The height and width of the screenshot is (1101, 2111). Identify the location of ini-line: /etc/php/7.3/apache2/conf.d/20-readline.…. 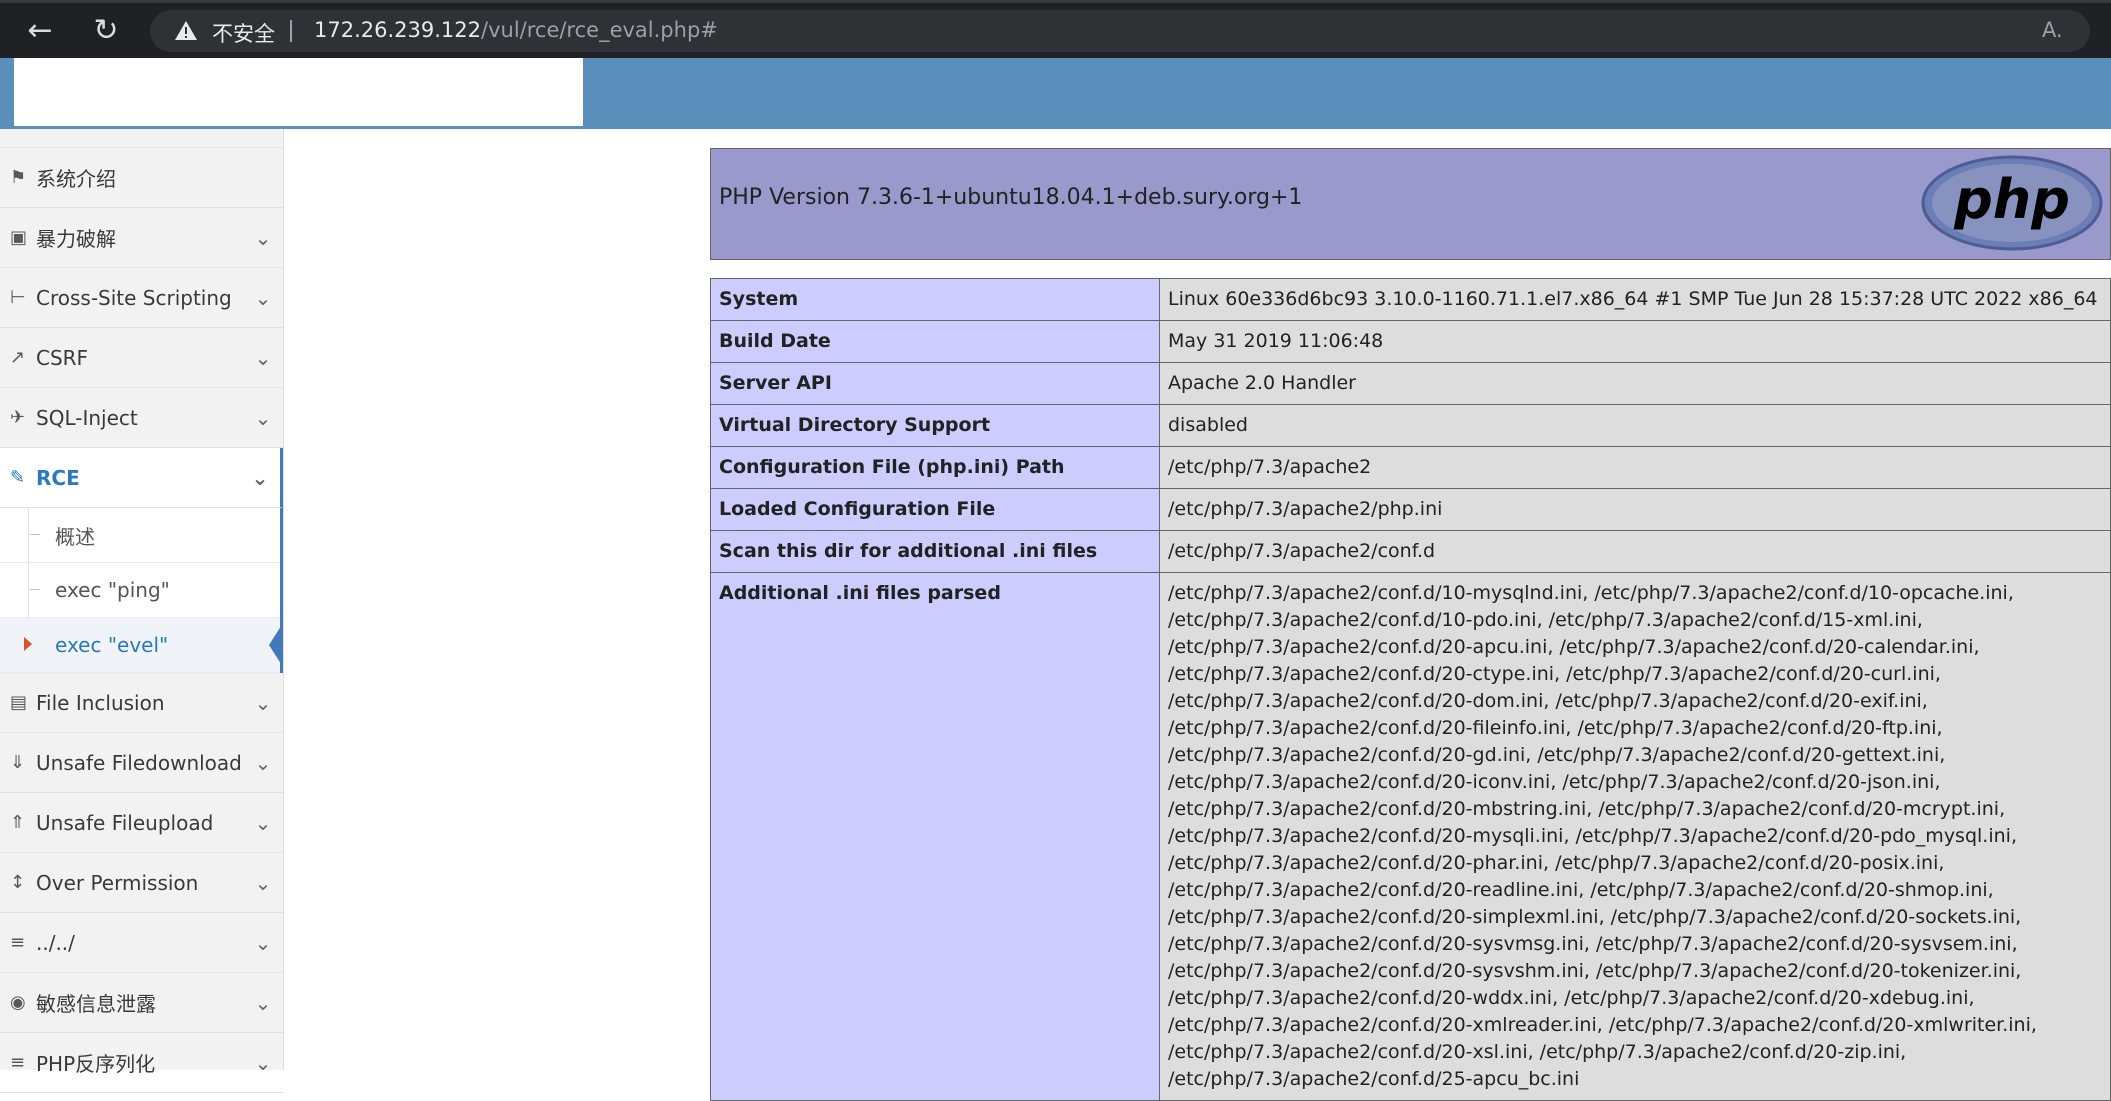
(1581, 890).